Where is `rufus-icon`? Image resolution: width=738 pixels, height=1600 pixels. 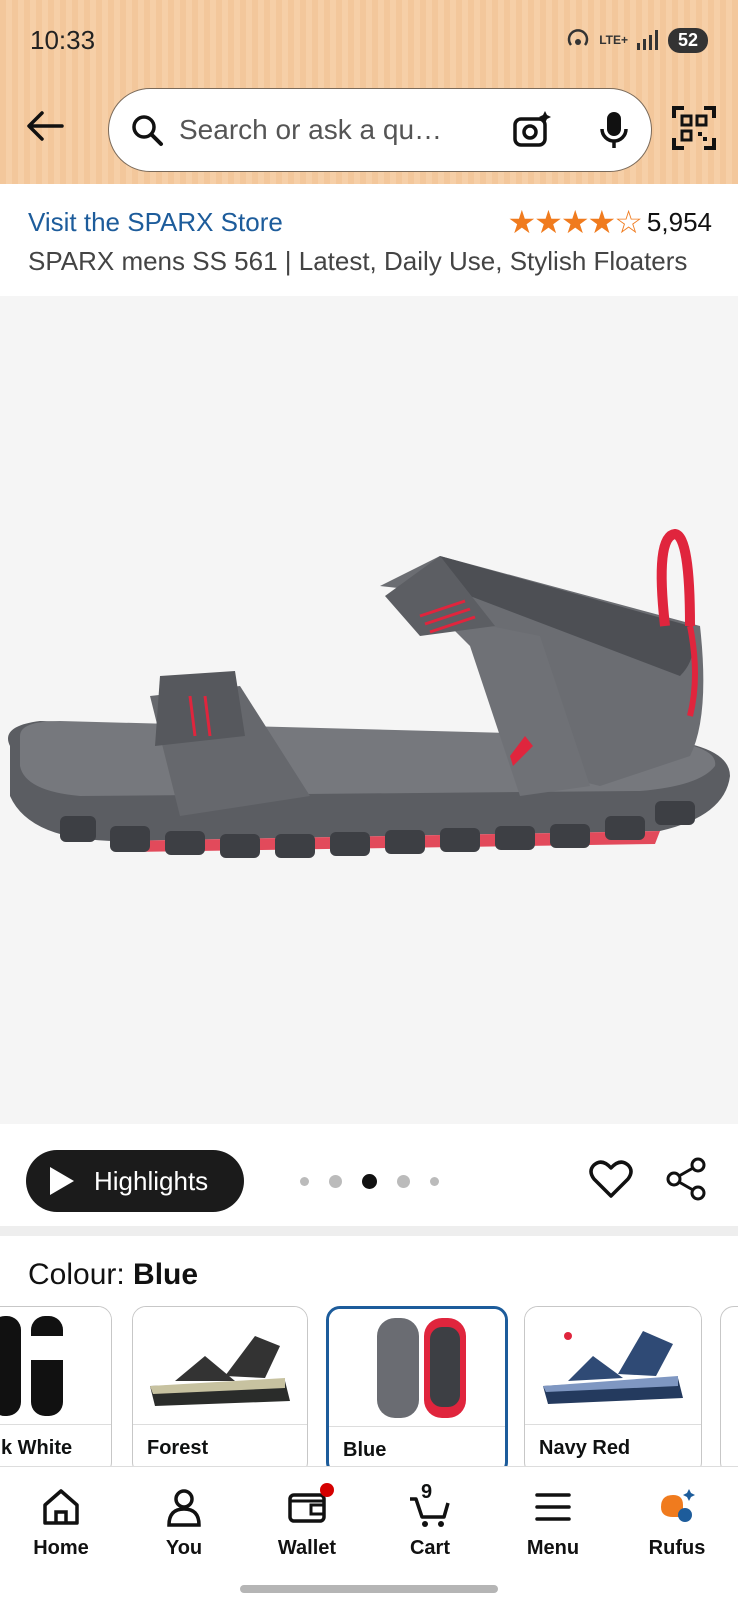
rufus-icon is located at coordinates (678, 1505).